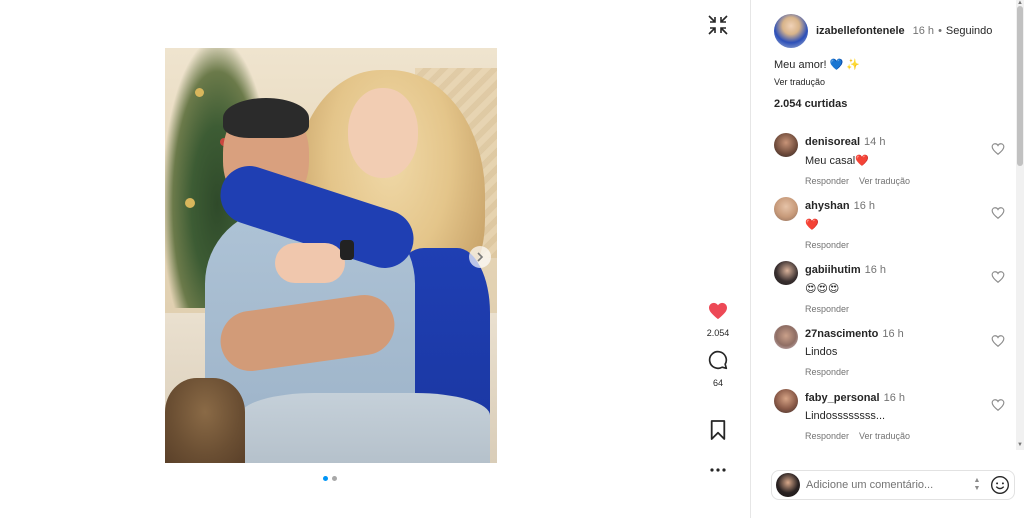 This screenshot has height=518, width=1024. Describe the element at coordinates (718, 333) in the screenshot. I see `likes-count: 2.054` at that location.